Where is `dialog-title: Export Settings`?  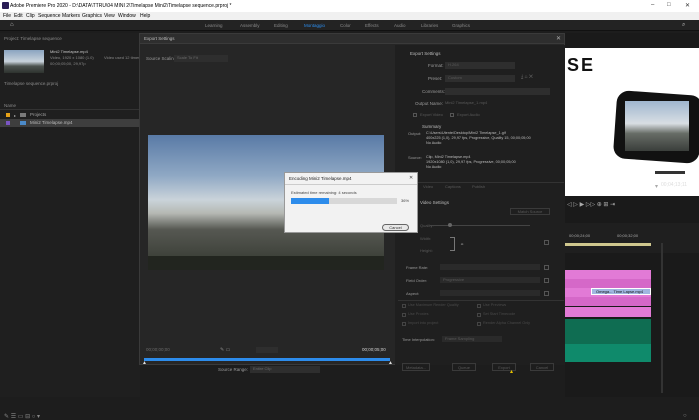 dialog-title: Export Settings is located at coordinates (159, 38).